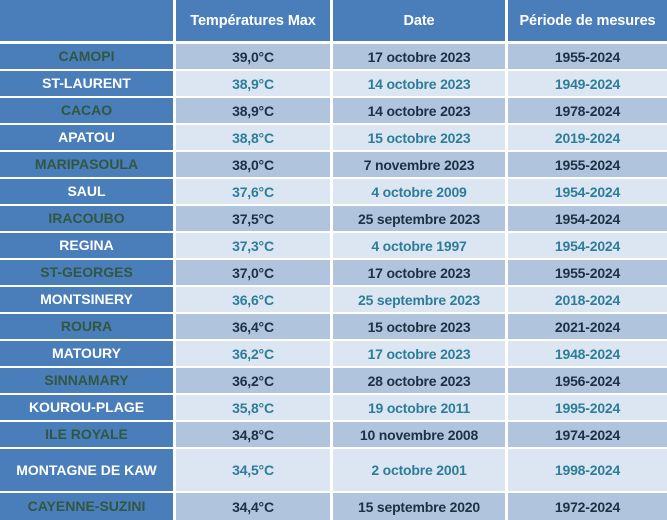  Describe the element at coordinates (420, 246) in the screenshot. I see `cell-date: 4 octobre 1997` at that location.